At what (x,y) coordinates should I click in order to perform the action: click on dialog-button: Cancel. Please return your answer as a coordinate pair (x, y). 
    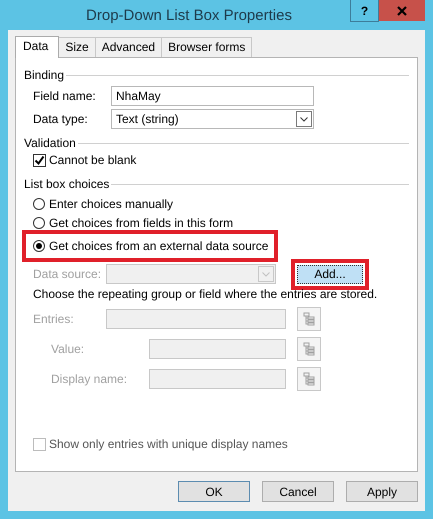
    Looking at the image, I should click on (298, 491).